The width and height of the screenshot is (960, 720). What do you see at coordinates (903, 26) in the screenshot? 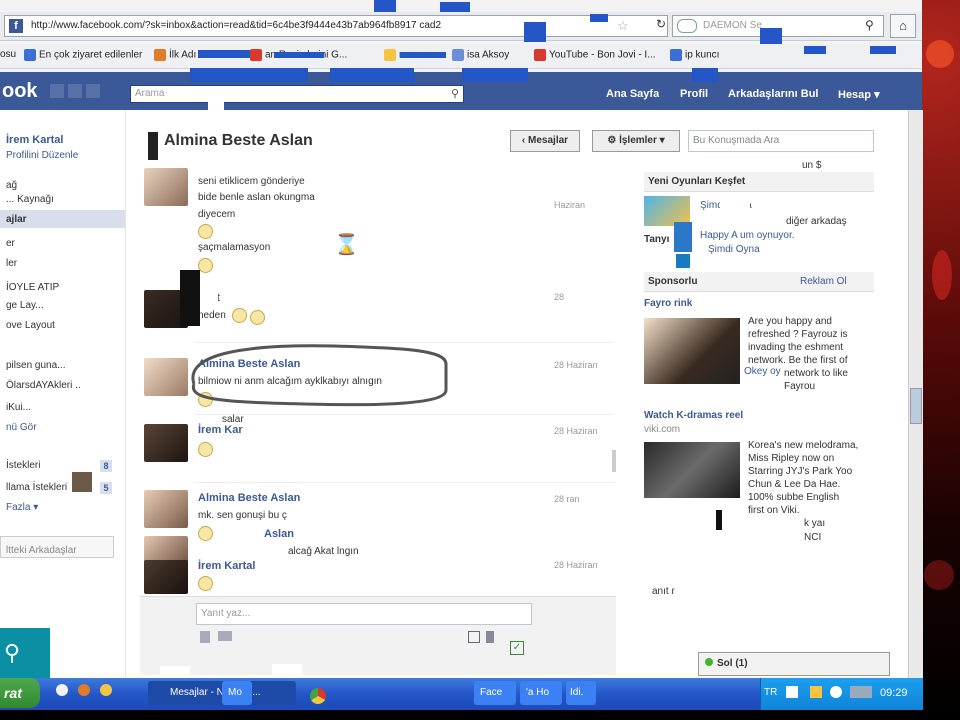
I see `home-button: ⌂` at bounding box center [903, 26].